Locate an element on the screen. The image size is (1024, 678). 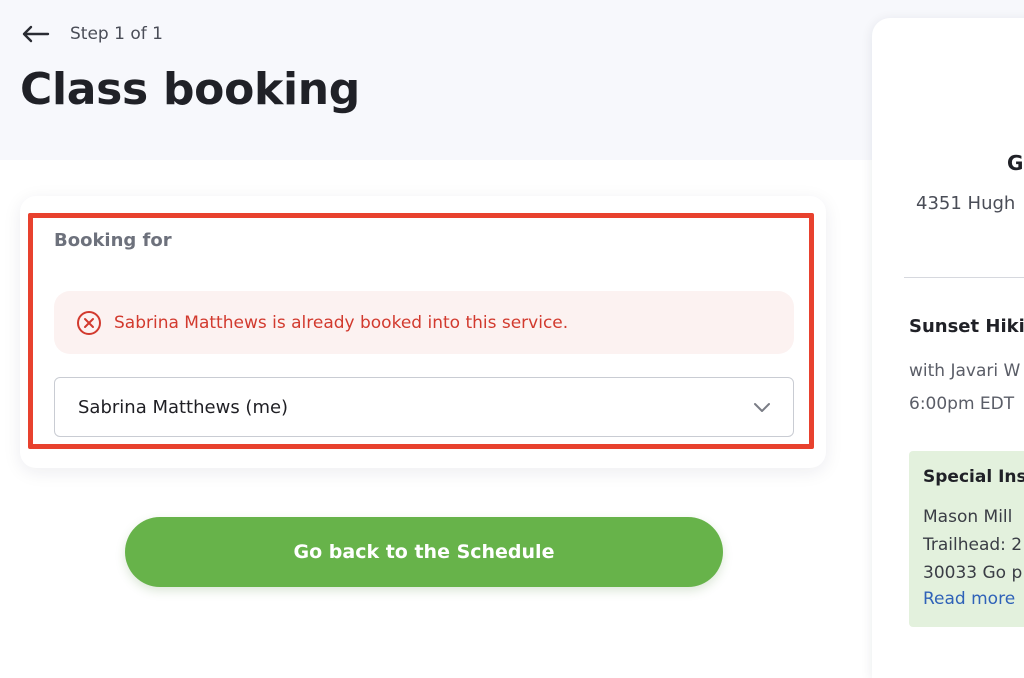
venue-name: G is located at coordinates (1015, 163).